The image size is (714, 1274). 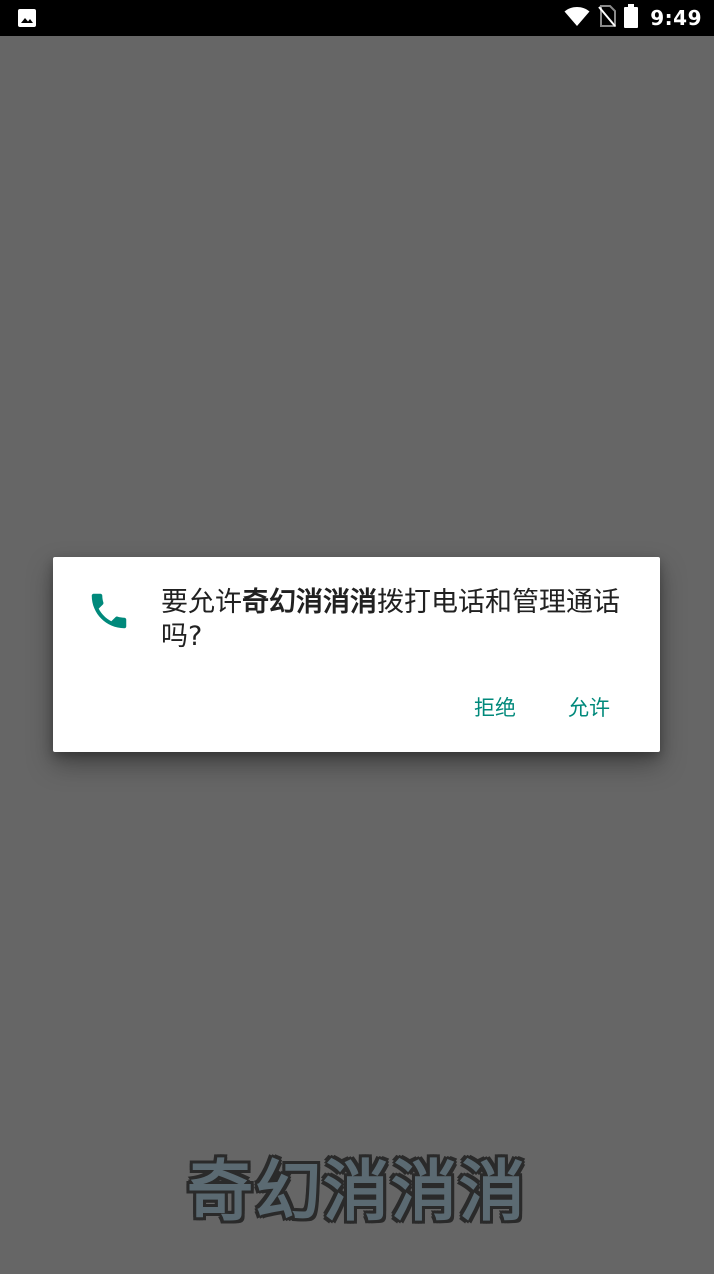 What do you see at coordinates (109, 611) in the screenshot?
I see `phone-icon` at bounding box center [109, 611].